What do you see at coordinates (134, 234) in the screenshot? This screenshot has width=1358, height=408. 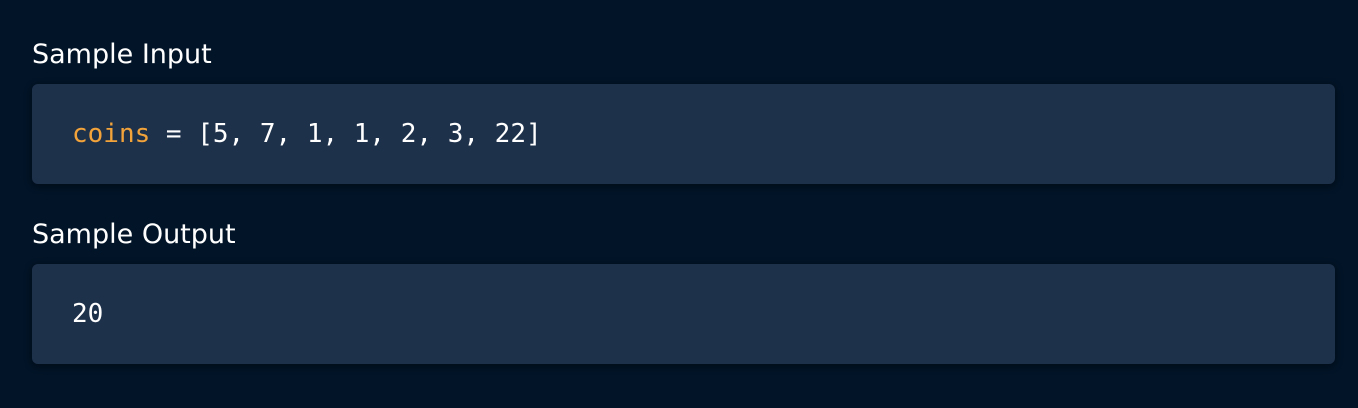 I see `sample-output-title: Sample Output` at bounding box center [134, 234].